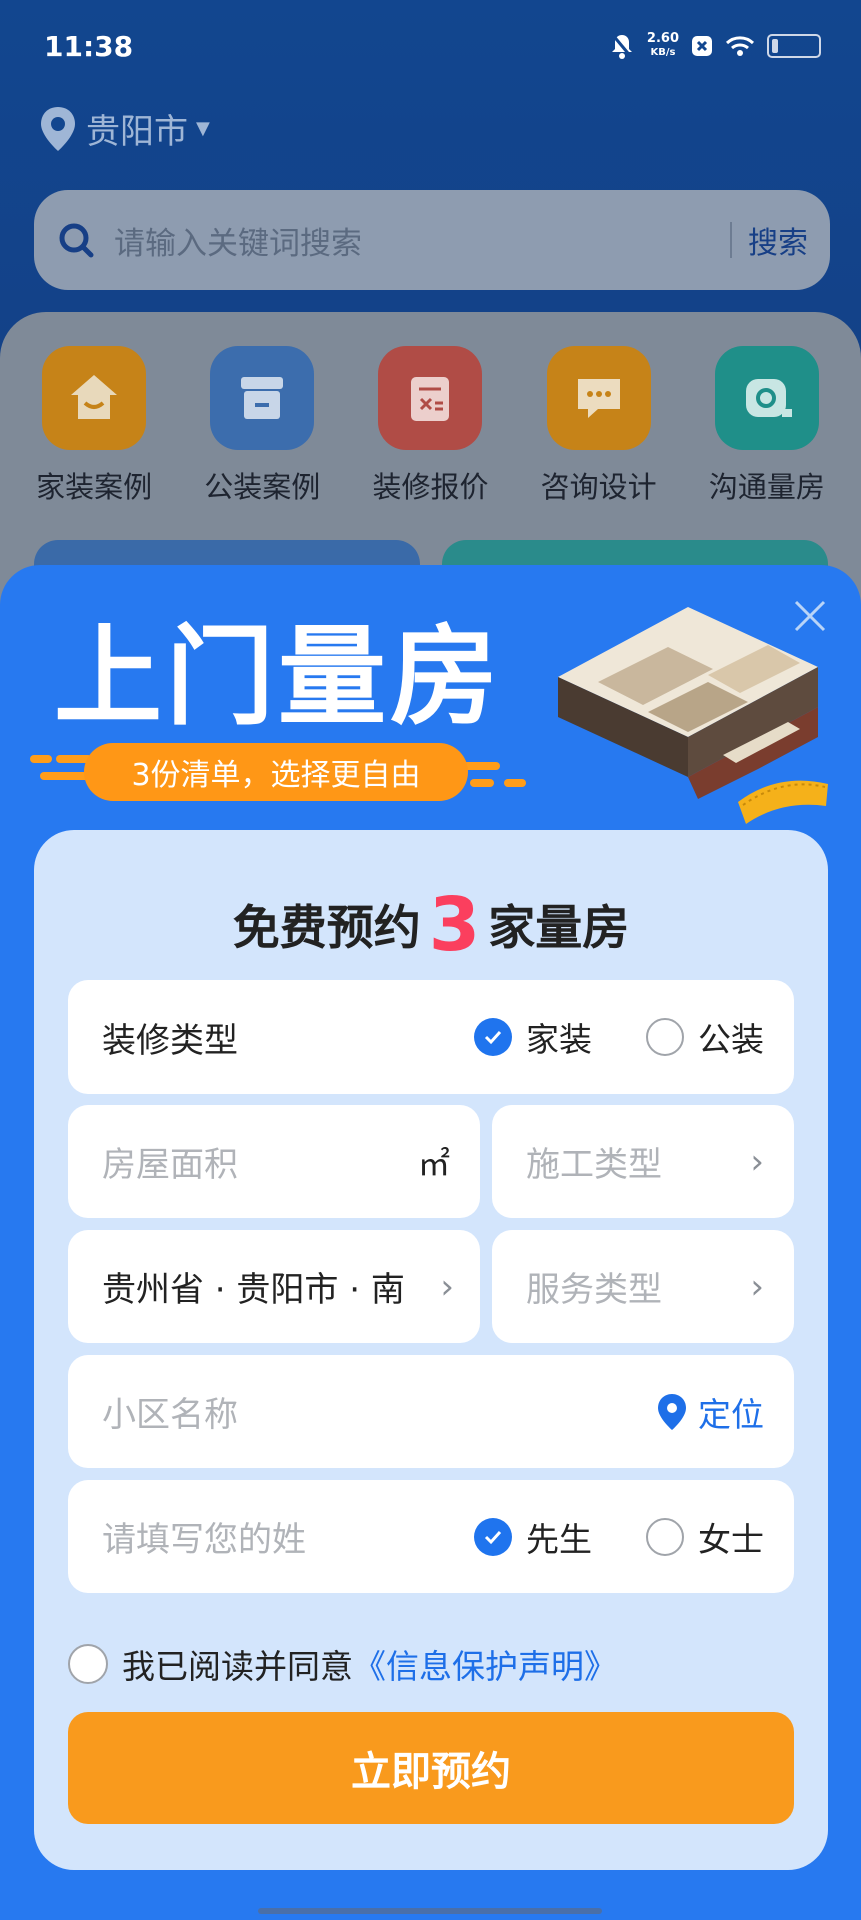 This screenshot has height=1920, width=861. Describe the element at coordinates (262, 426) in the screenshot. I see `category-commercial-cases: 公装案例` at that location.